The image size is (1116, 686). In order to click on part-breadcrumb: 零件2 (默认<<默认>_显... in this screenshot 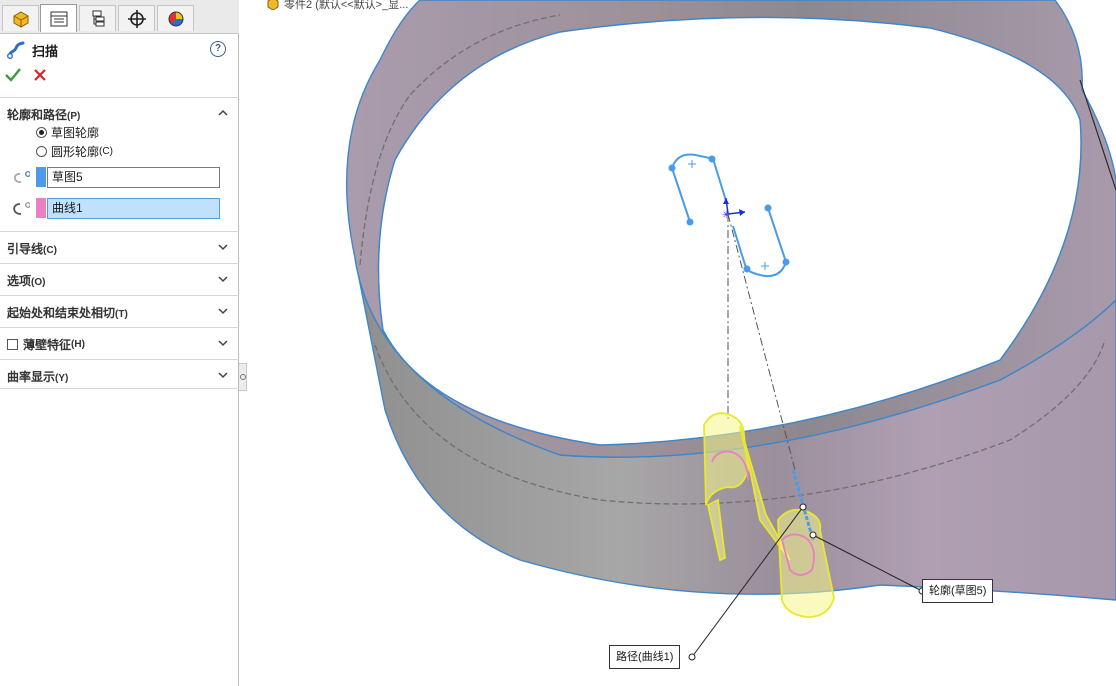, I will do `click(337, 6)`.